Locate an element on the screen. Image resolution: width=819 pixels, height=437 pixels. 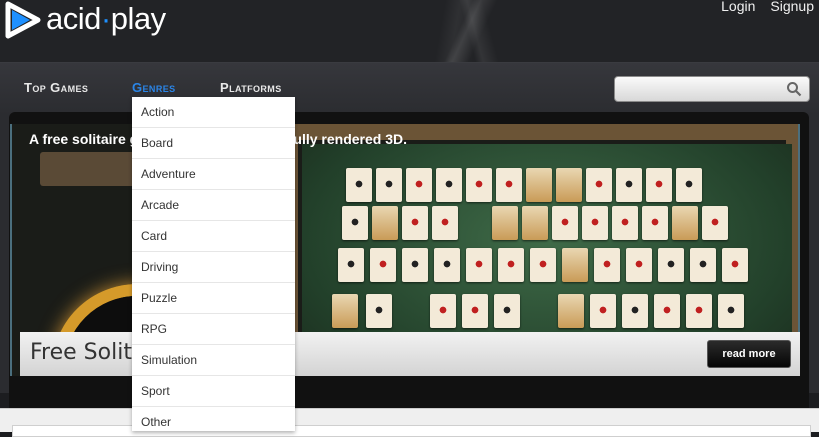
genre-item-other: Other is located at coordinates (213, 419).